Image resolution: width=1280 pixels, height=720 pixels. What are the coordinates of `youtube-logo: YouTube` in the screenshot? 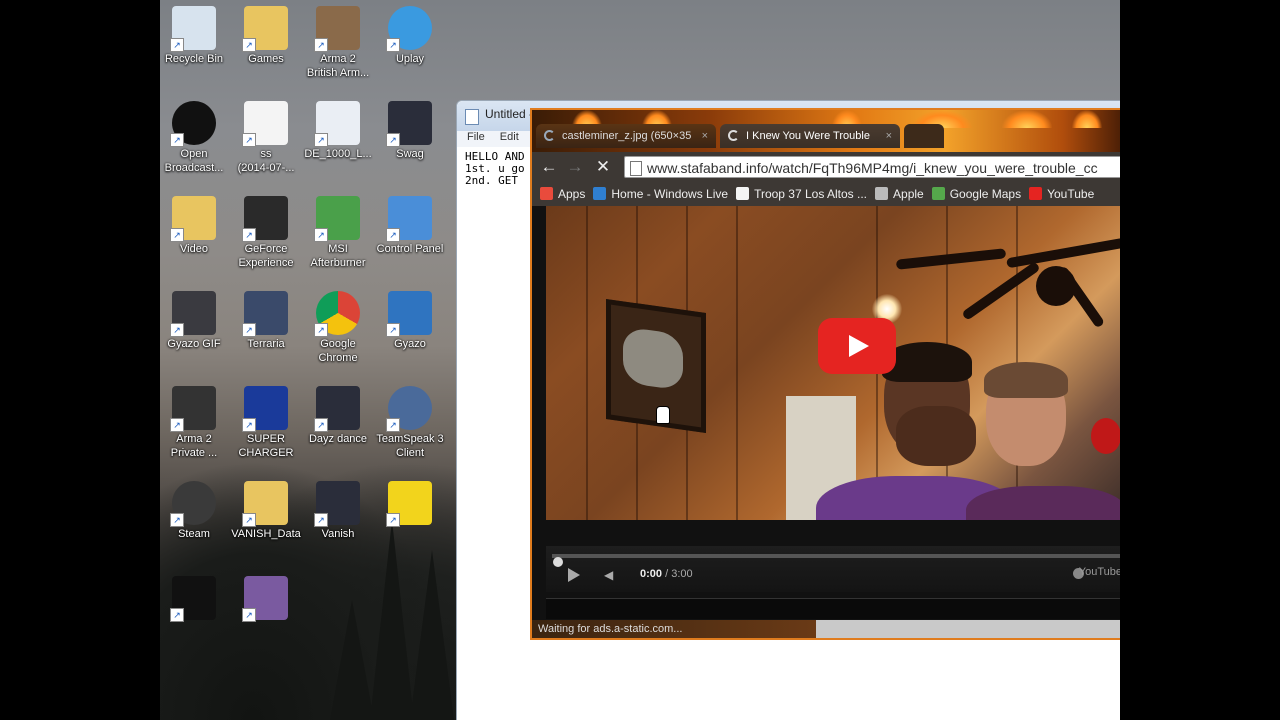 It's located at (1099, 572).